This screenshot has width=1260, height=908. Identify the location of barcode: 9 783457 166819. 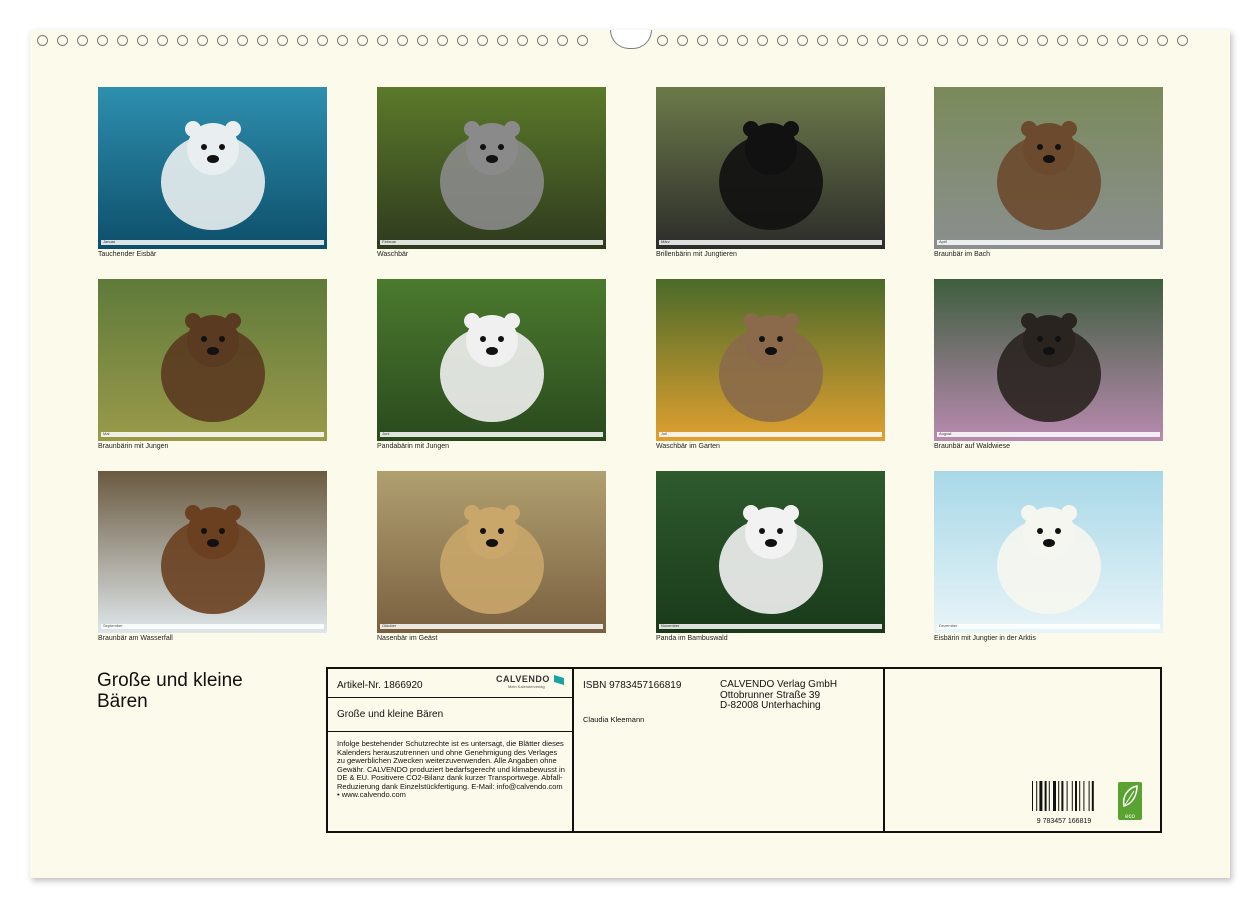
(1064, 803).